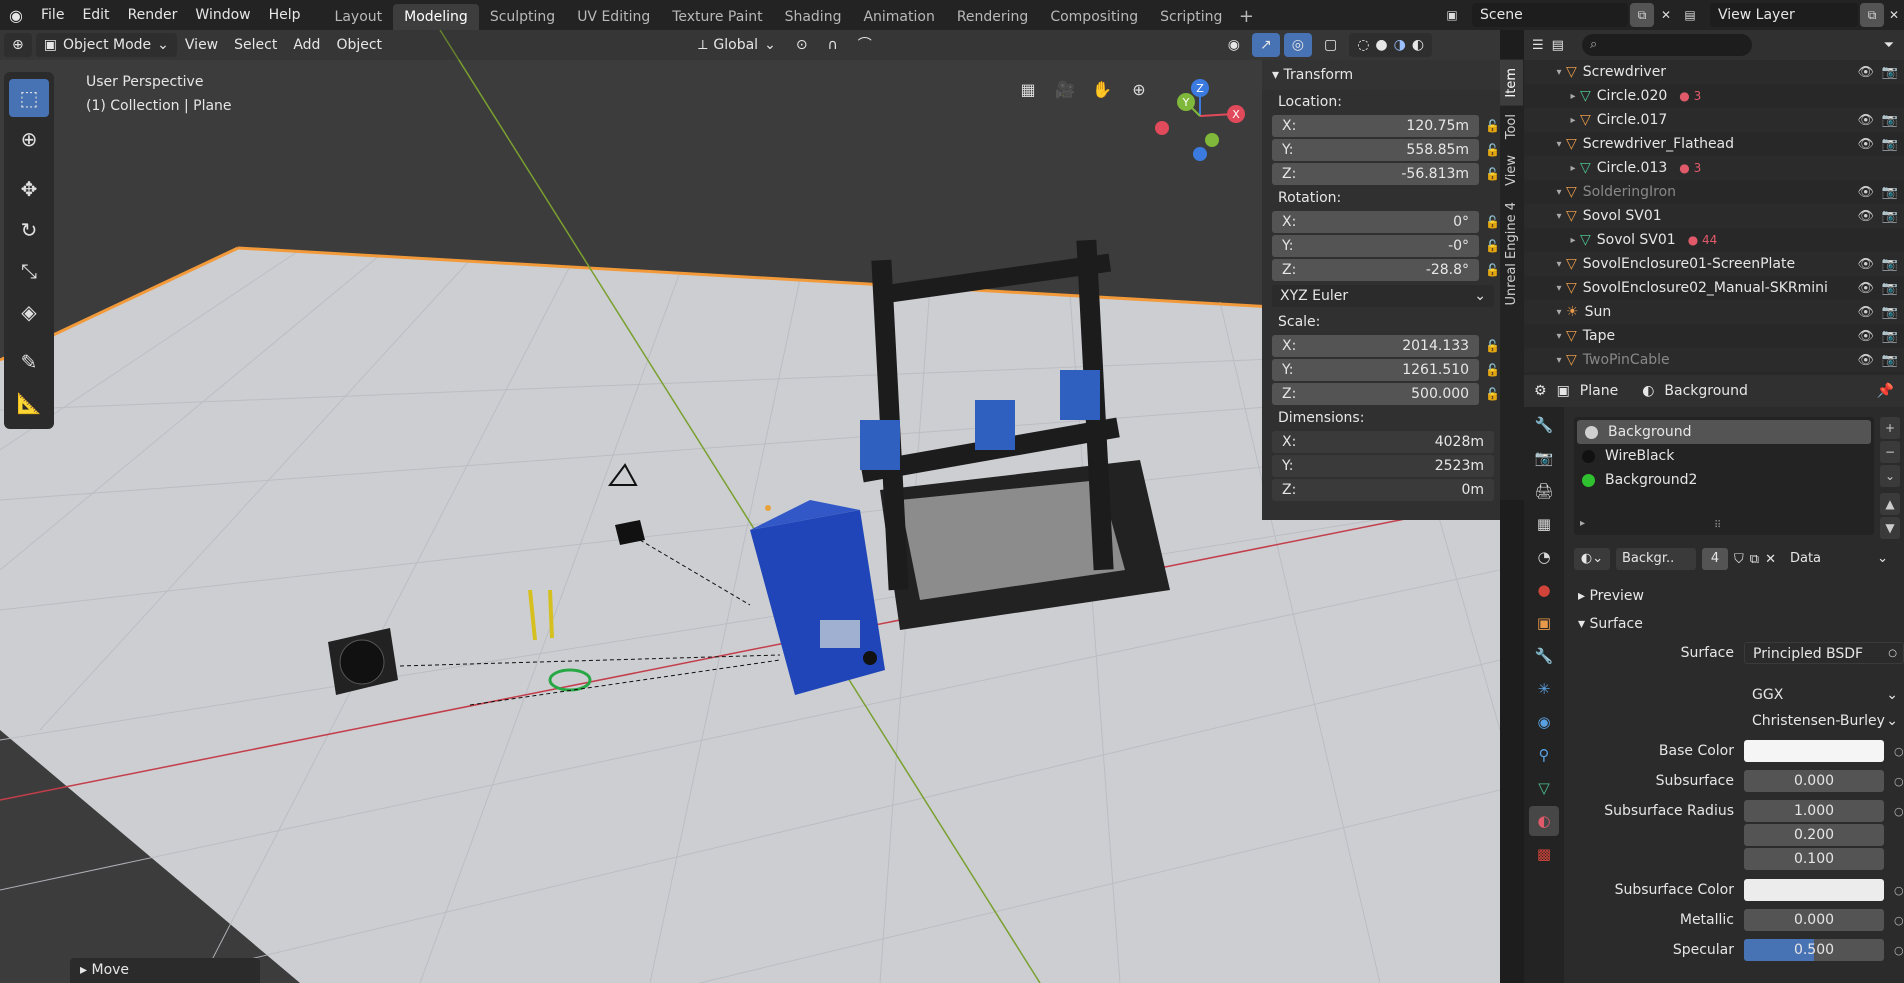 This screenshot has width=1904, height=983. Describe the element at coordinates (1736, 624) in the screenshot. I see `surface-panel-header: ▾ Surface` at that location.